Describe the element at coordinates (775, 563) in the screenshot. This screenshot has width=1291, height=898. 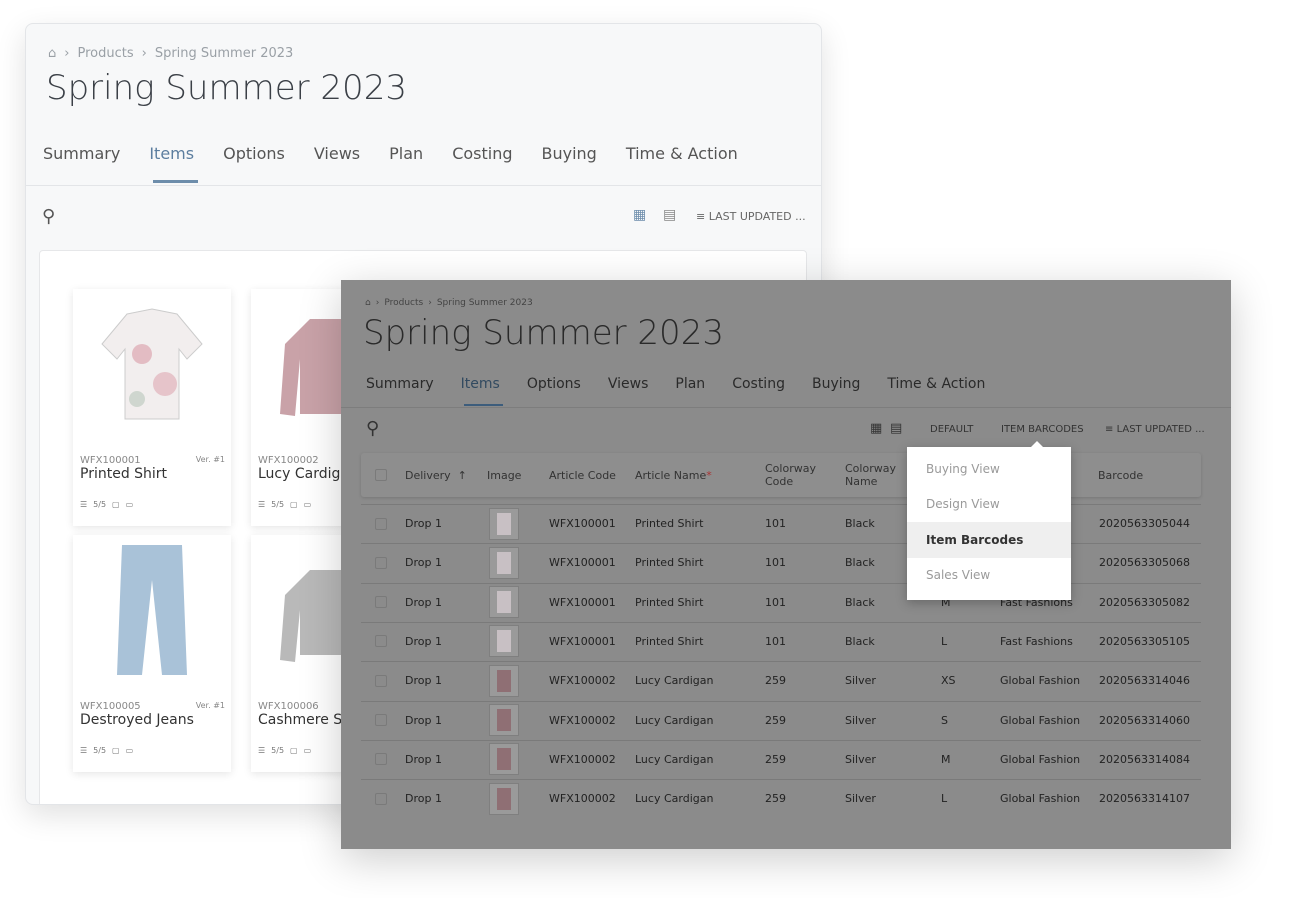
I see `cell-colorway-code: 101` at that location.